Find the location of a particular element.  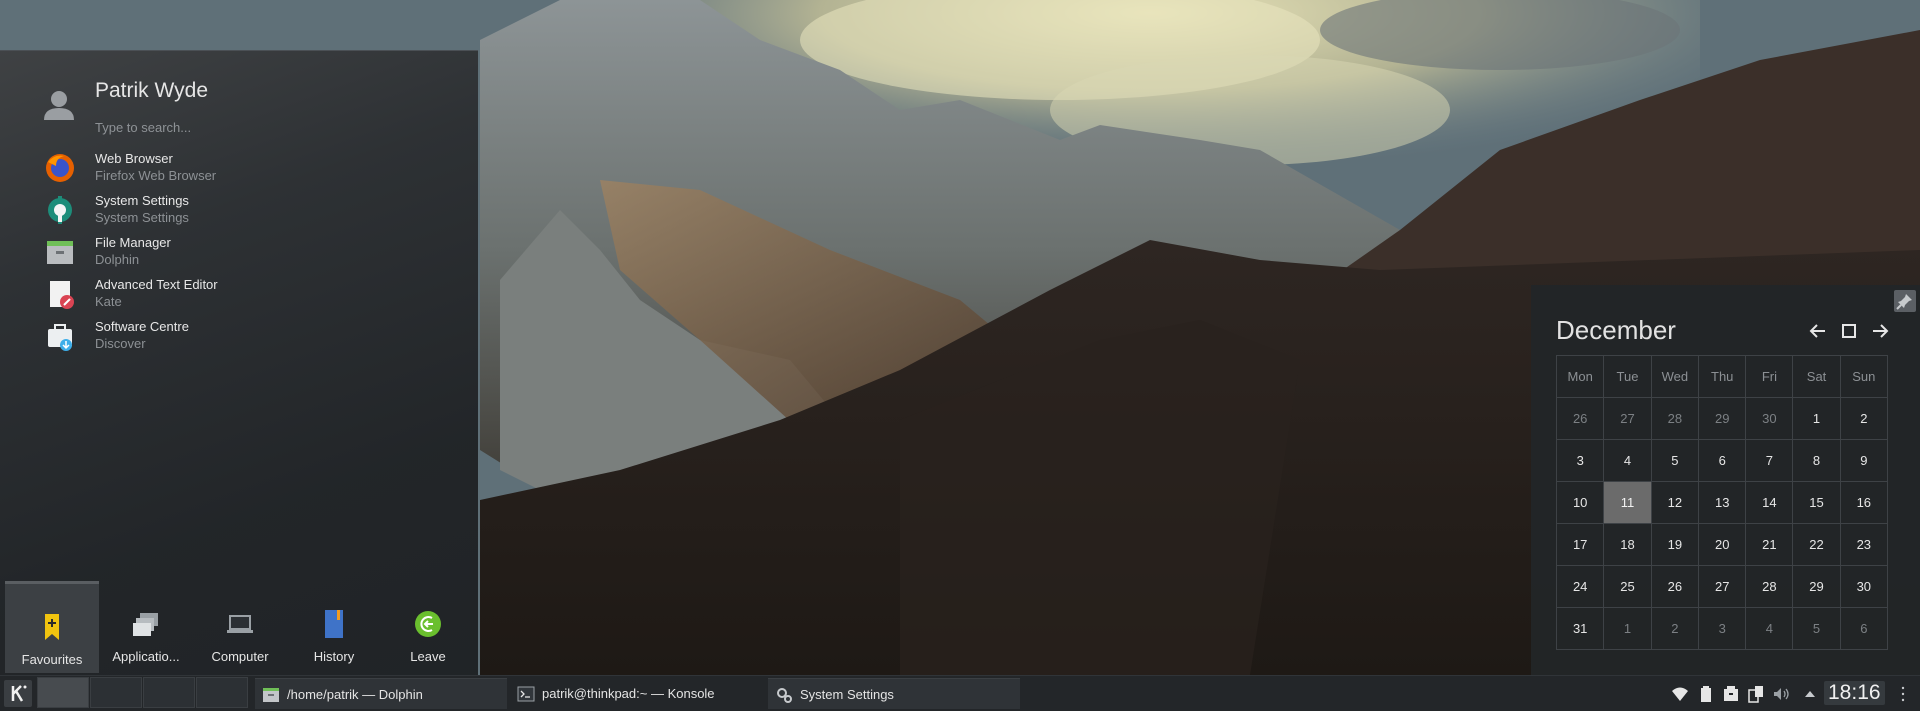

calendar-day: 9 is located at coordinates (1864, 460).